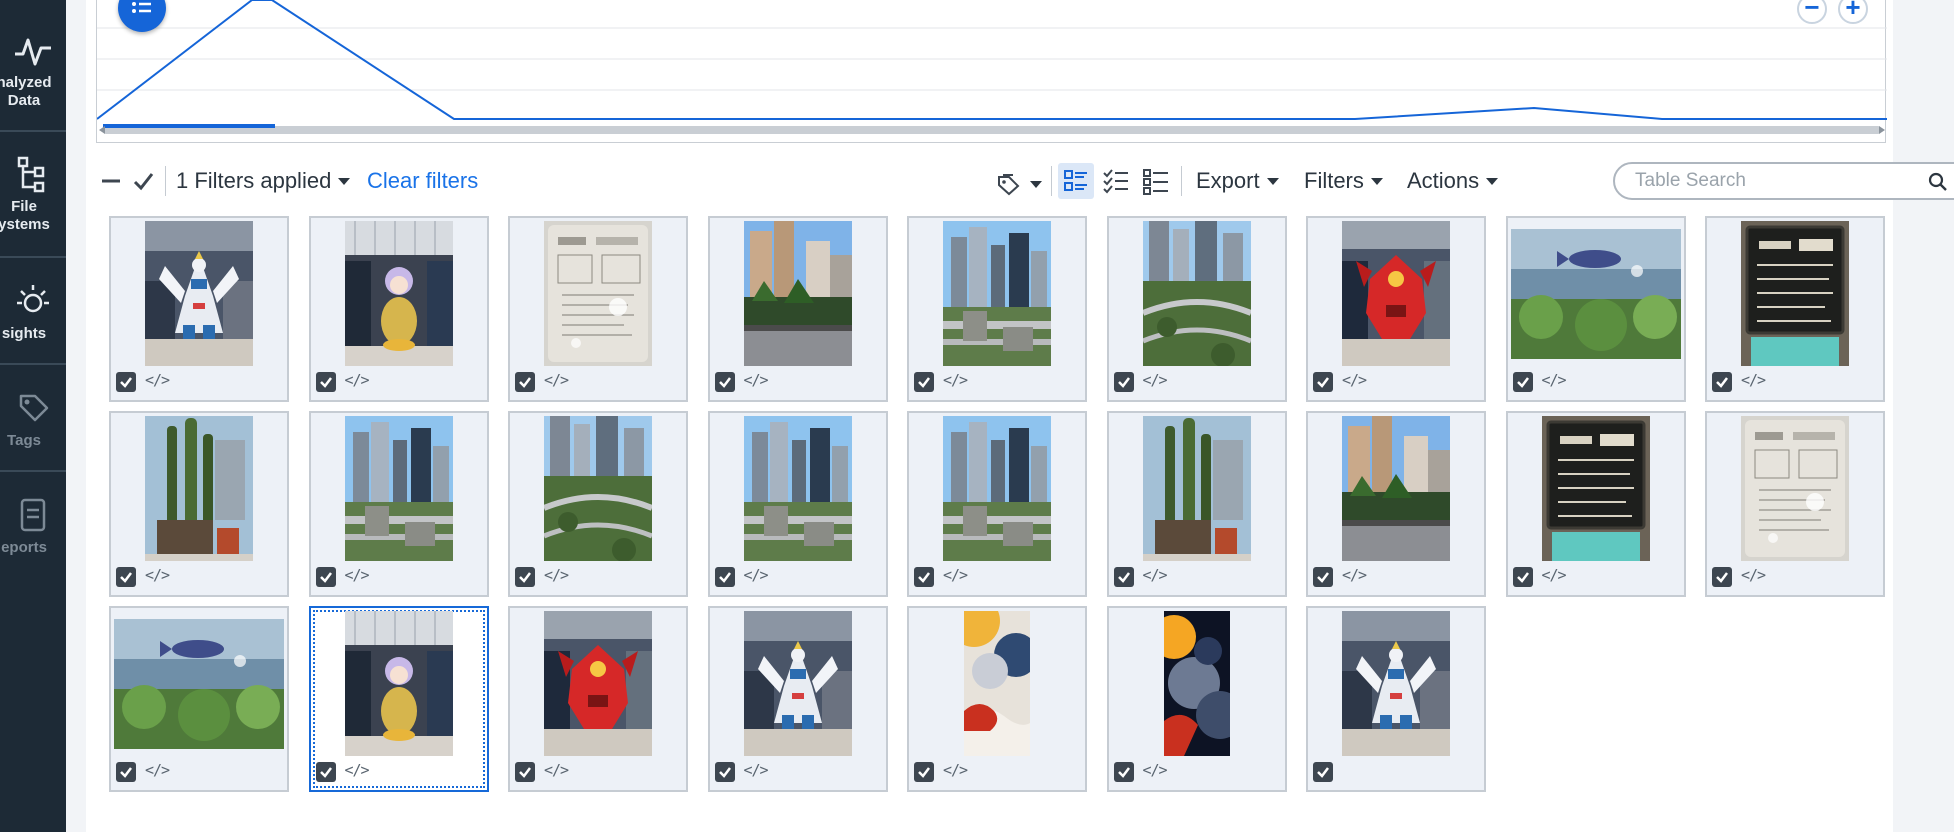 The image size is (1954, 832). Describe the element at coordinates (33, 313) in the screenshot. I see `sidebar-item-insights: sights` at that location.